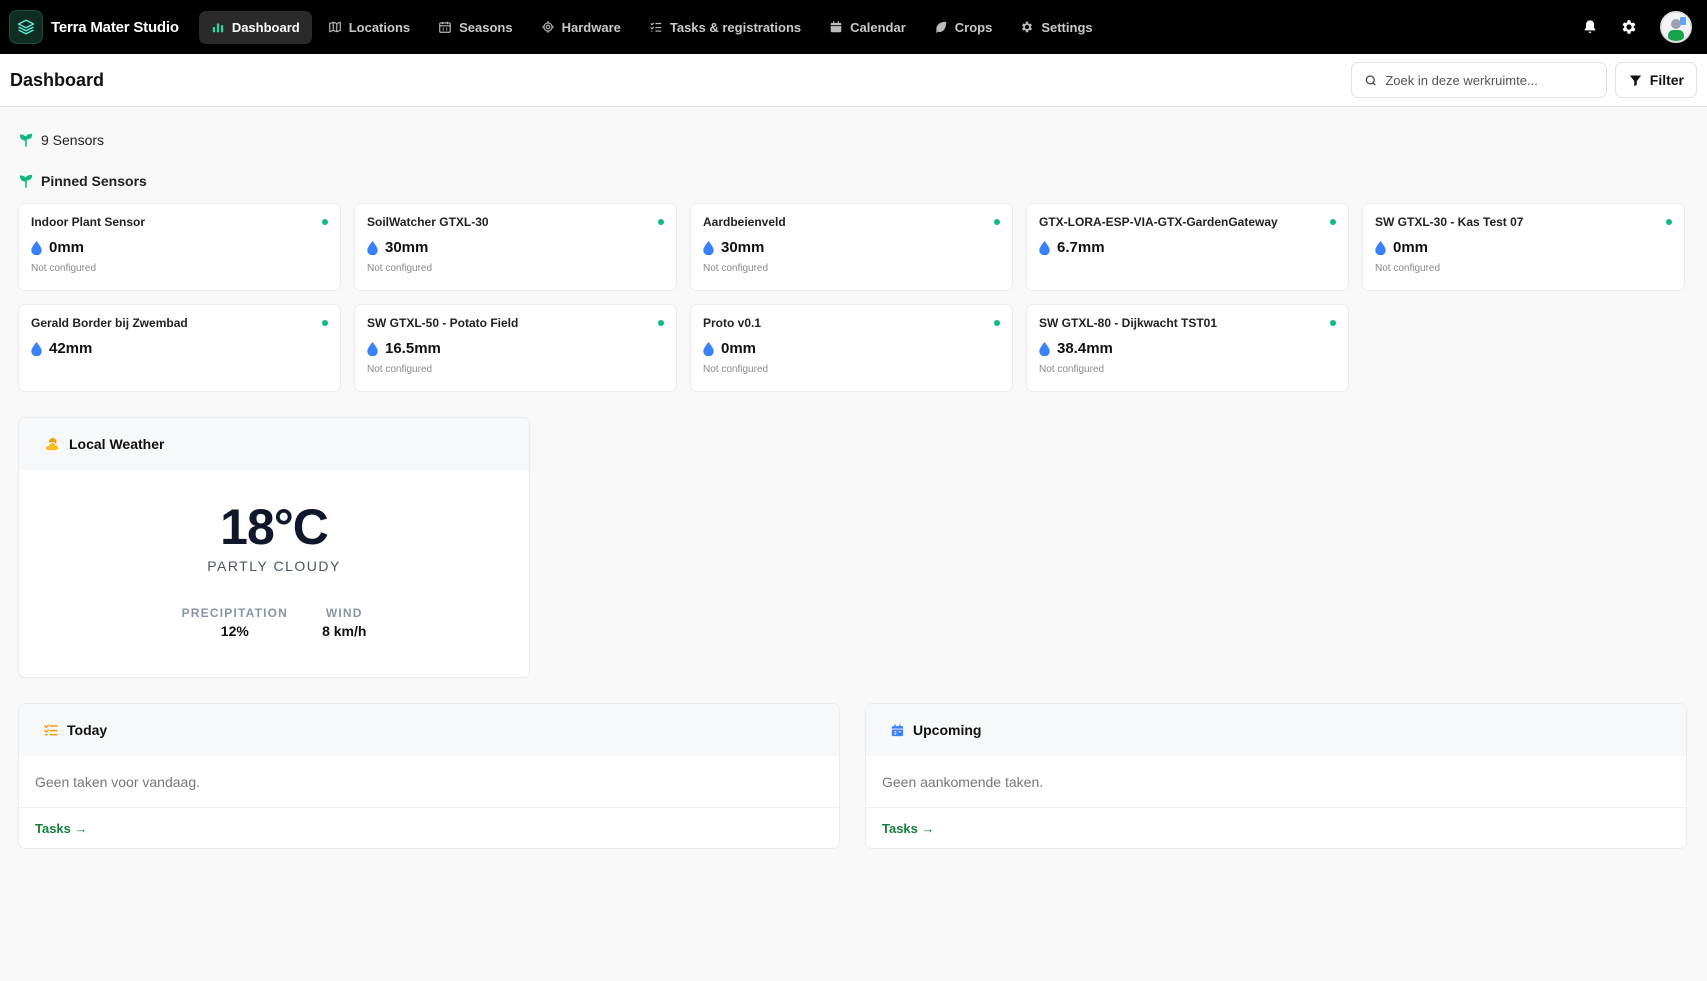 The image size is (1707, 981). I want to click on sensor-reading: 16.5mm, so click(515, 348).